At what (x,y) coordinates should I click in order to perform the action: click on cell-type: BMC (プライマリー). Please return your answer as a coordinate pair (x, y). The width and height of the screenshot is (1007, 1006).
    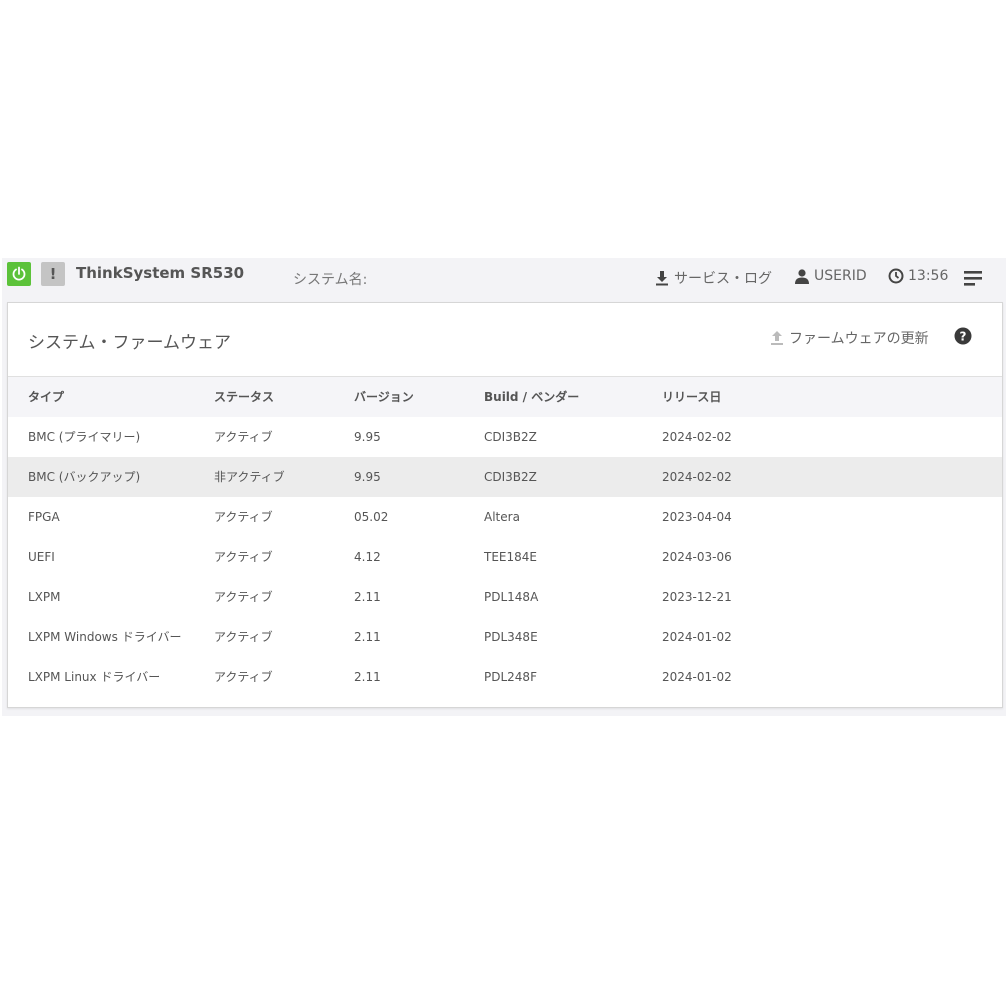
    Looking at the image, I should click on (84, 437).